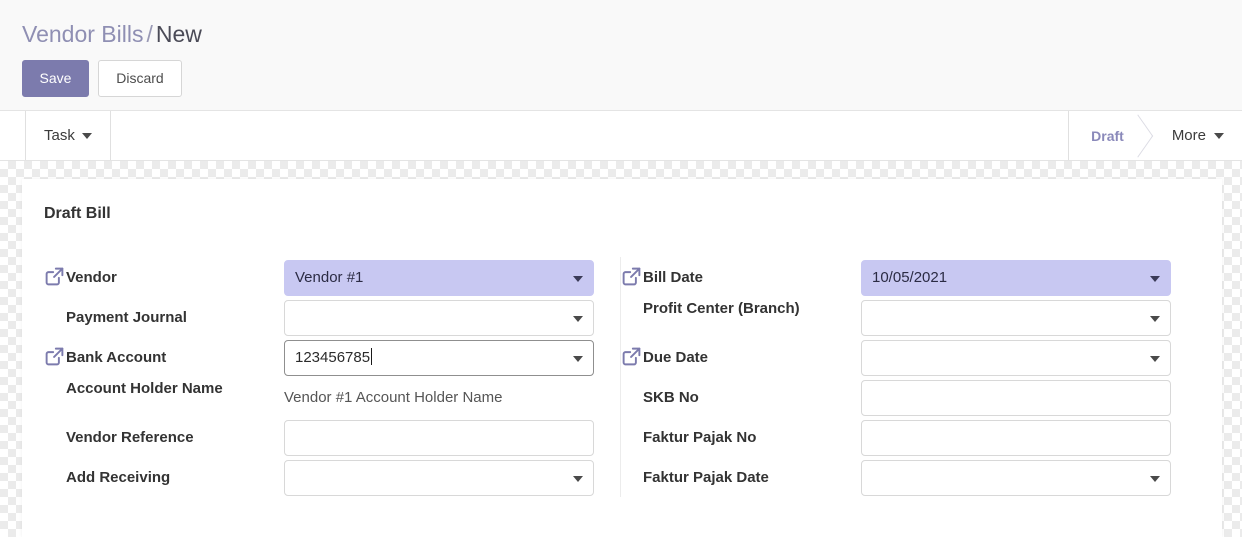  Describe the element at coordinates (700, 437) in the screenshot. I see `field-label-faktur-pajak-no: Faktur Pajak No` at that location.